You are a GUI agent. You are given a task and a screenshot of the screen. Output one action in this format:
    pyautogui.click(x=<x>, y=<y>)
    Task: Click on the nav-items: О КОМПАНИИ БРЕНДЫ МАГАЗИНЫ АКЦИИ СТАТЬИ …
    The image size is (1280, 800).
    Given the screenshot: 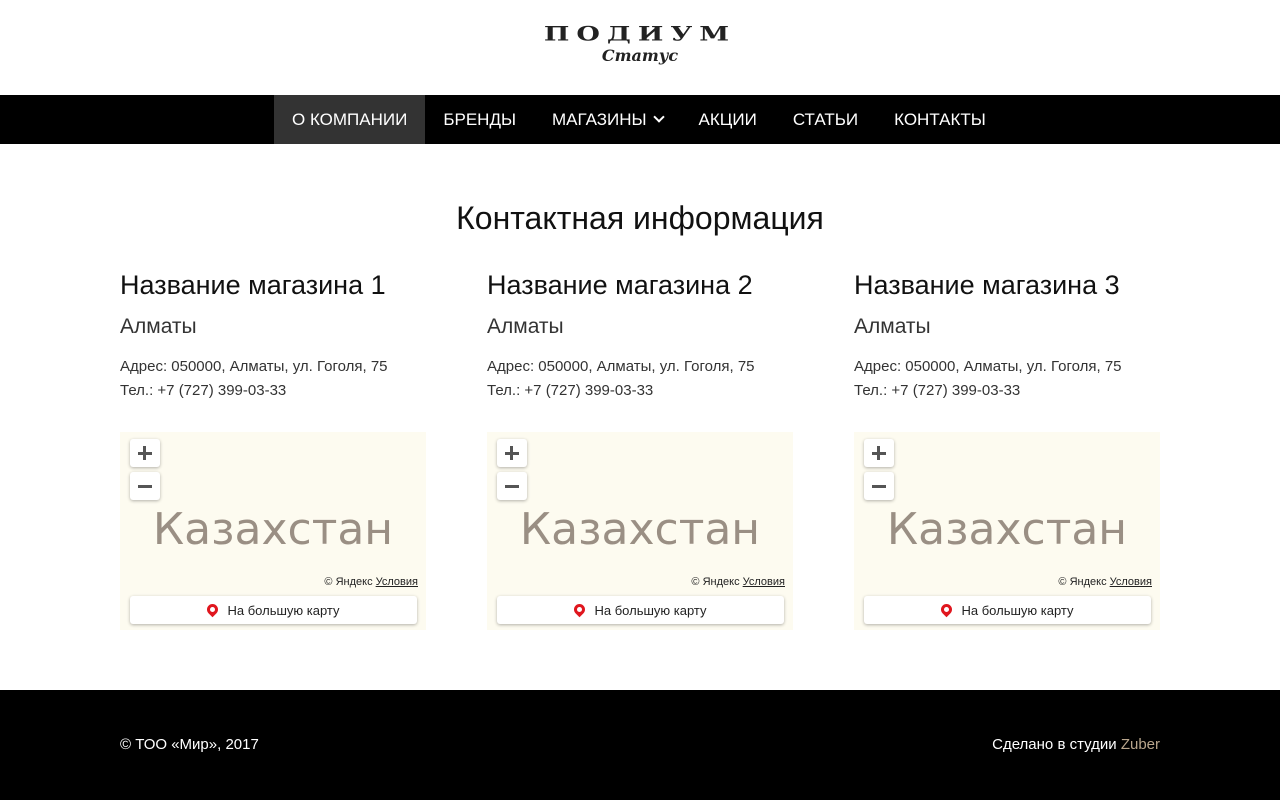 What is the action you would take?
    pyautogui.click(x=639, y=119)
    